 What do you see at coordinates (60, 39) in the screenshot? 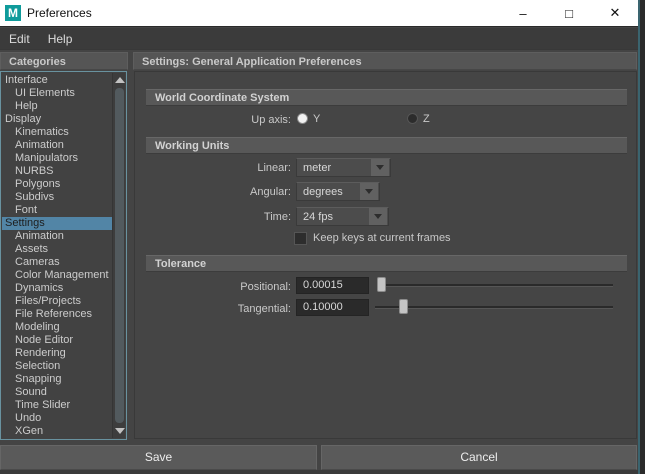
I see `menu-help: Help` at bounding box center [60, 39].